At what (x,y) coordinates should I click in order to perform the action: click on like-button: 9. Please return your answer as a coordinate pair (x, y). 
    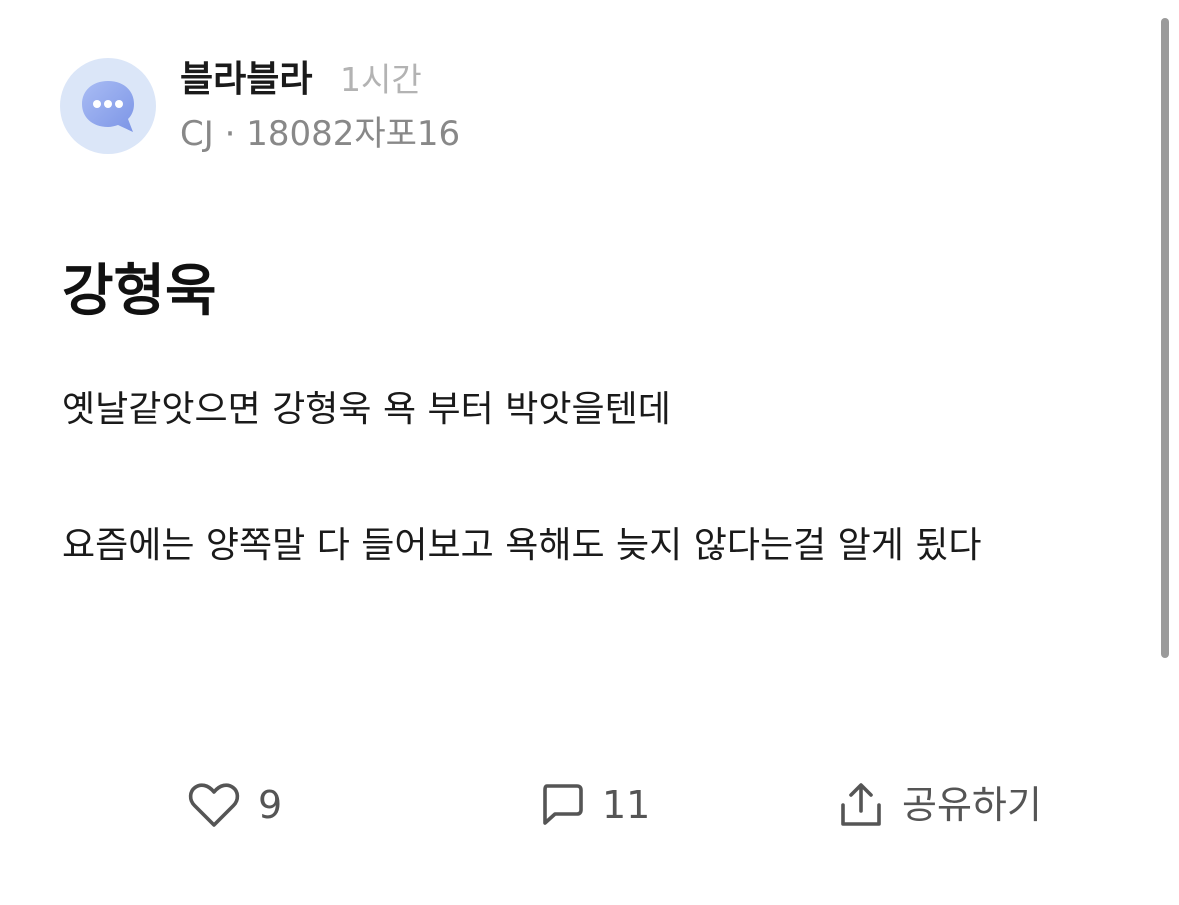
    Looking at the image, I should click on (235, 805).